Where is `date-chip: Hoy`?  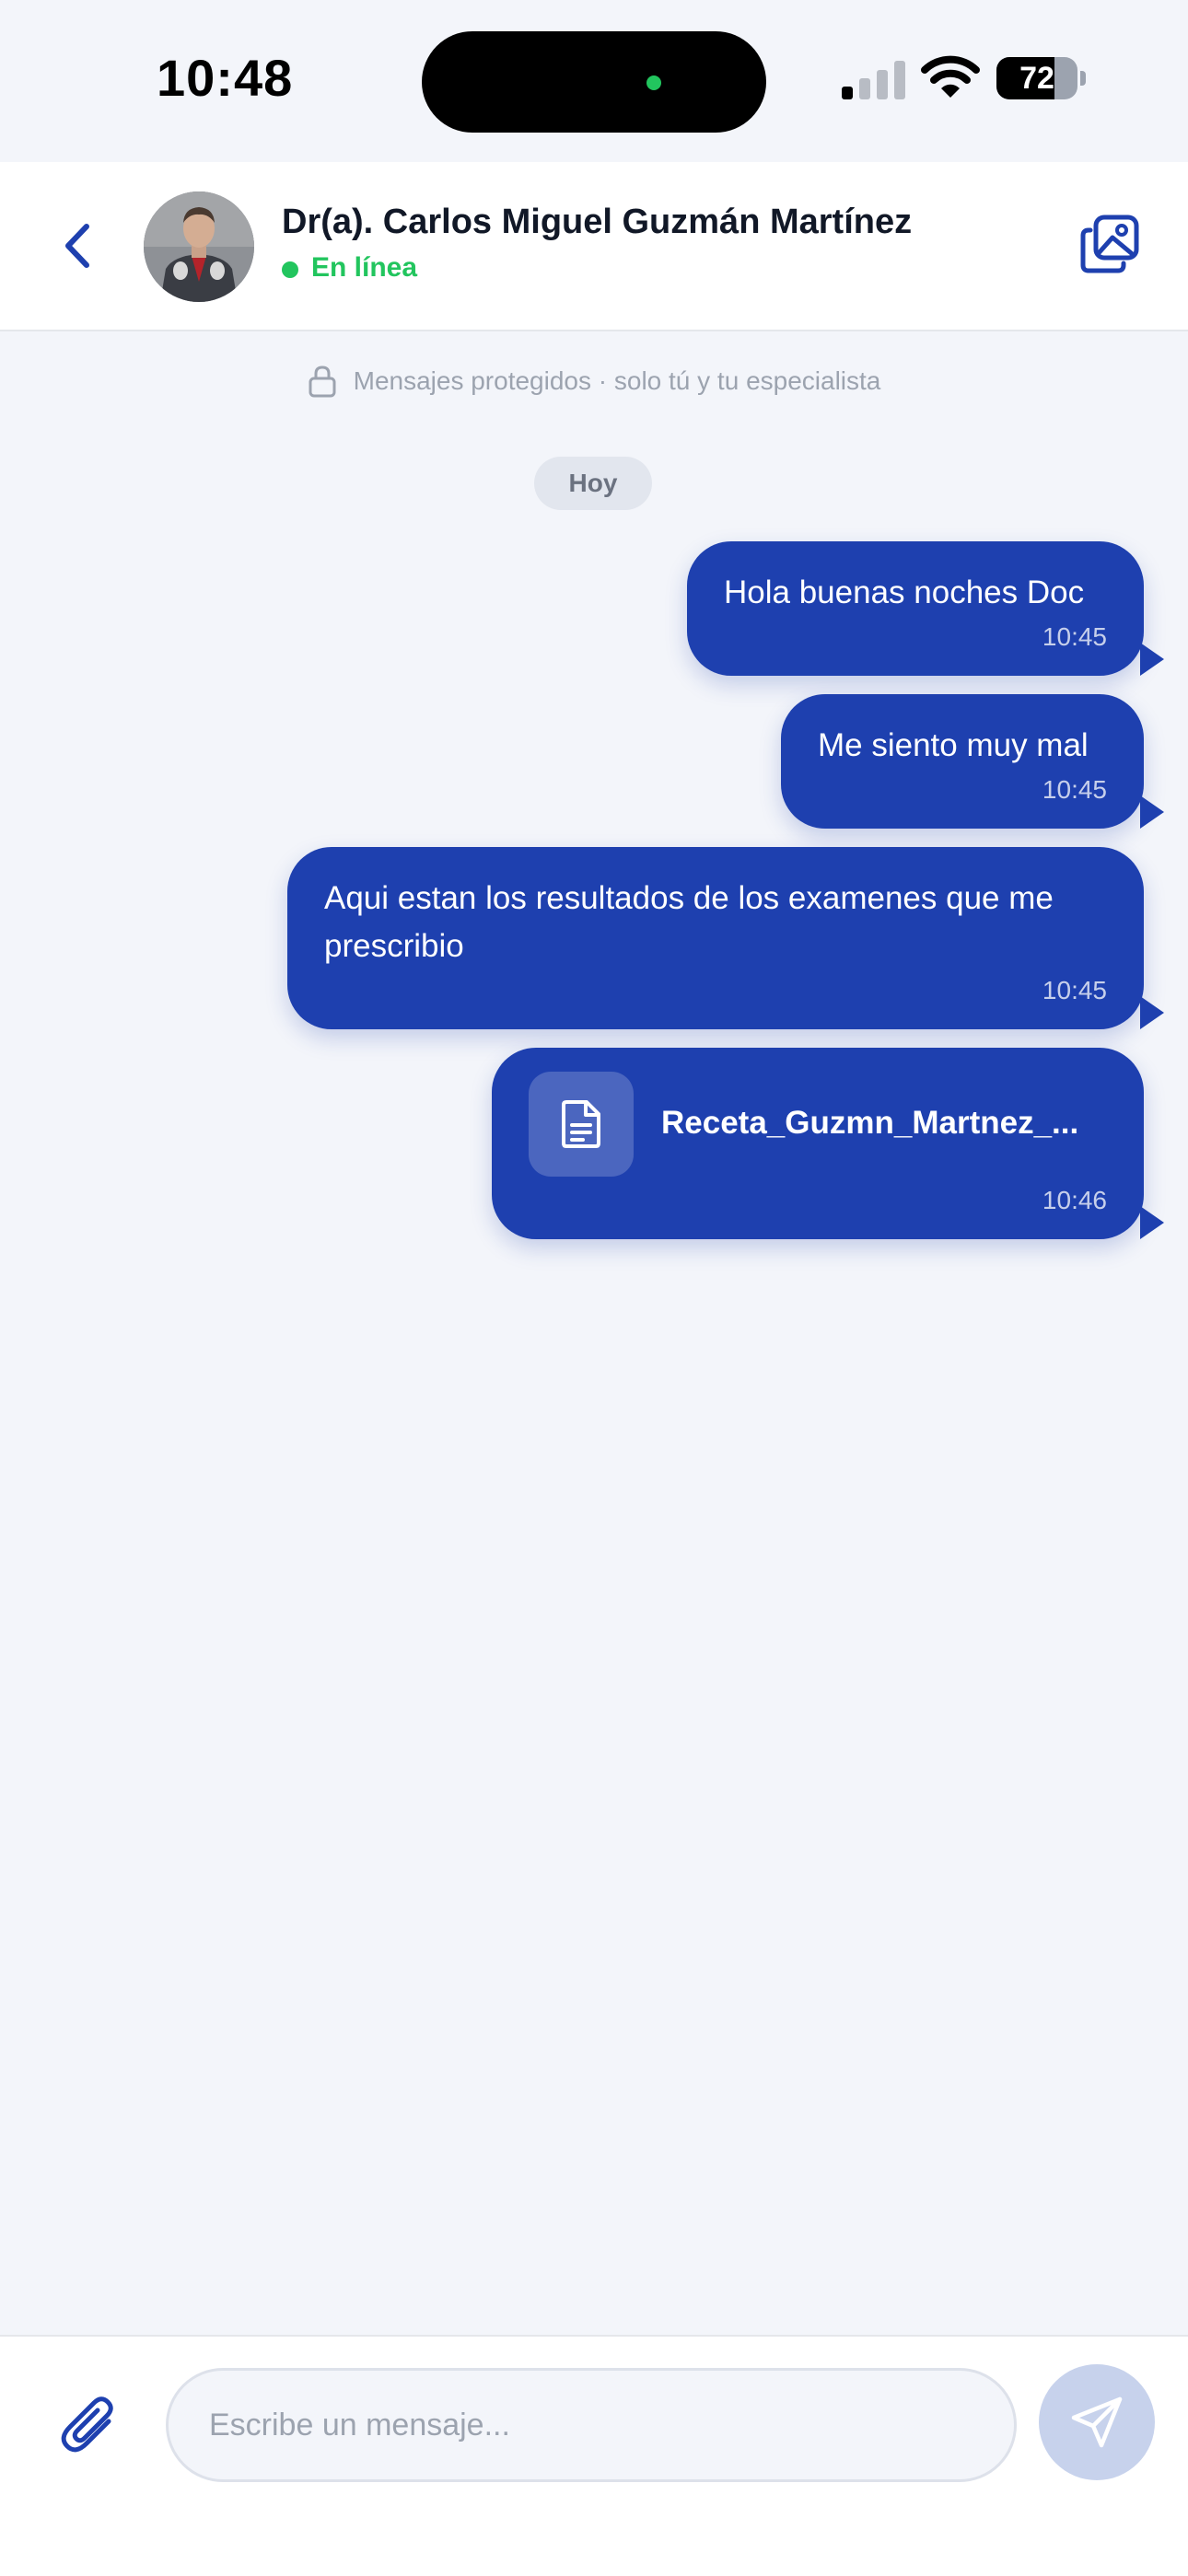
date-chip: Hoy is located at coordinates (593, 483).